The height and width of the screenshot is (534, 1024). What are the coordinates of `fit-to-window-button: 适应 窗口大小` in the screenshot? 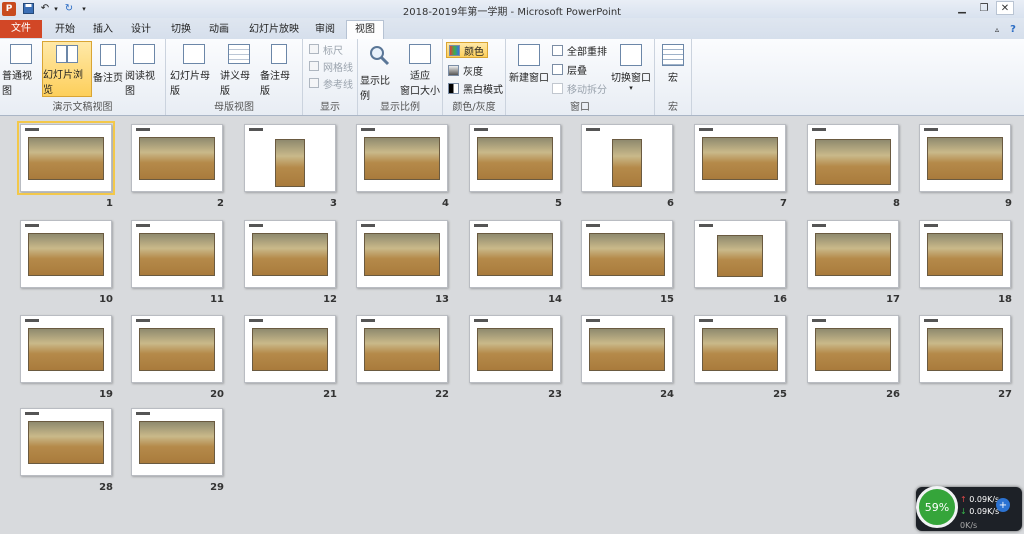 It's located at (420, 69).